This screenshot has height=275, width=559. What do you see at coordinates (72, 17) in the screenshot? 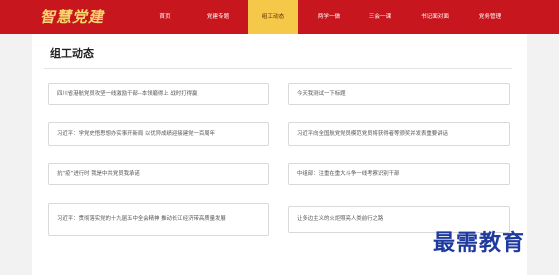
I see `site-logo: 智慧党建` at bounding box center [72, 17].